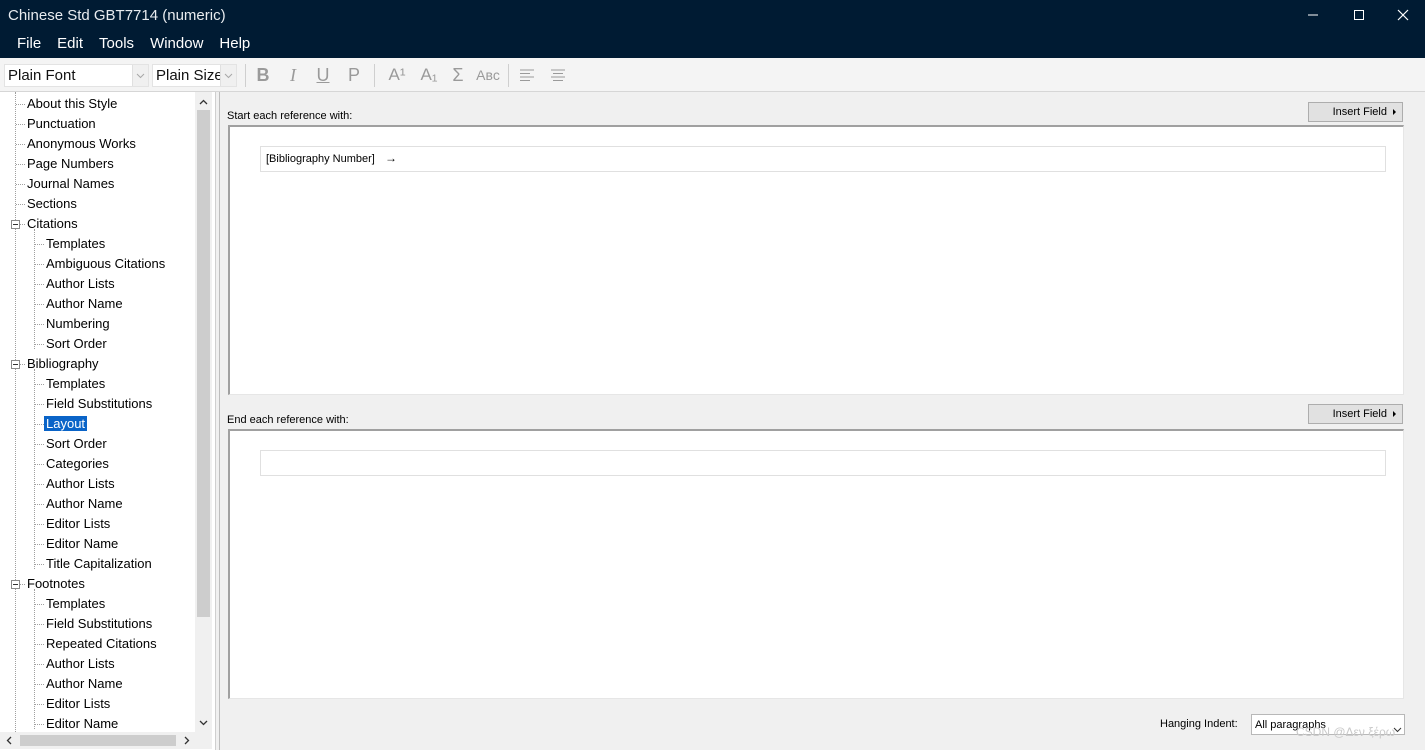 This screenshot has width=1425, height=750. What do you see at coordinates (116, 44) in the screenshot?
I see `menu-tools: Tools` at bounding box center [116, 44].